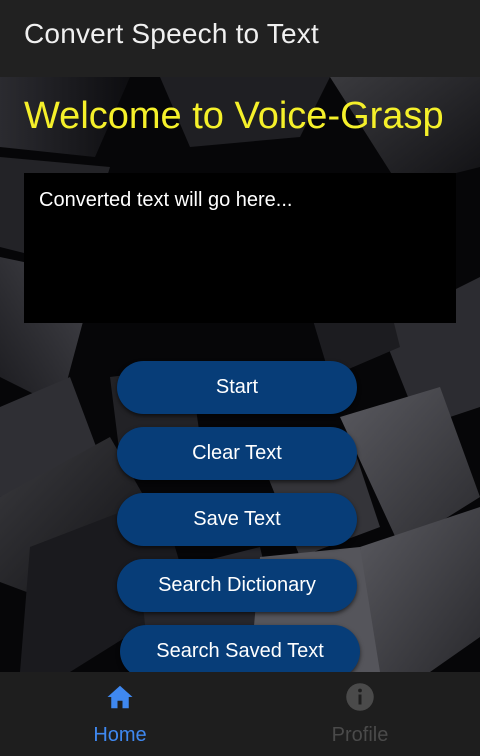 This screenshot has height=756, width=480. Describe the element at coordinates (360, 697) in the screenshot. I see `info-icon` at that location.